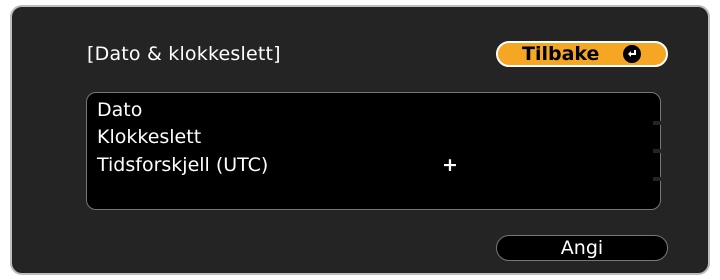 This screenshot has height=280, width=720. Describe the element at coordinates (277, 165) in the screenshot. I see `list-item-time-difference: Tidsforskjell (UTC) +` at that location.